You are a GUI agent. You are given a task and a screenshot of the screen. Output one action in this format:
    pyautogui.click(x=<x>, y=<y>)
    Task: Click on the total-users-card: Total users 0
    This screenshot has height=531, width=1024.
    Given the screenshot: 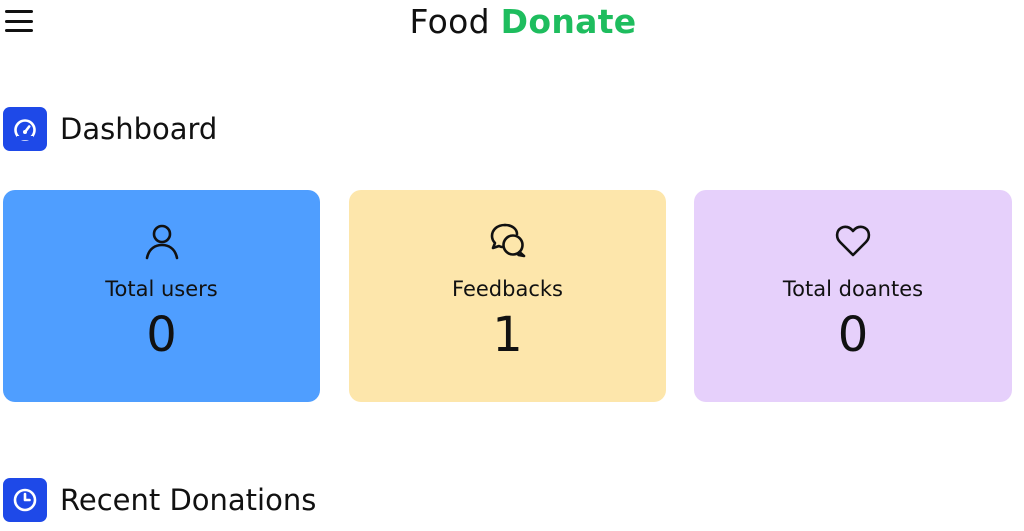 What is the action you would take?
    pyautogui.click(x=161, y=296)
    